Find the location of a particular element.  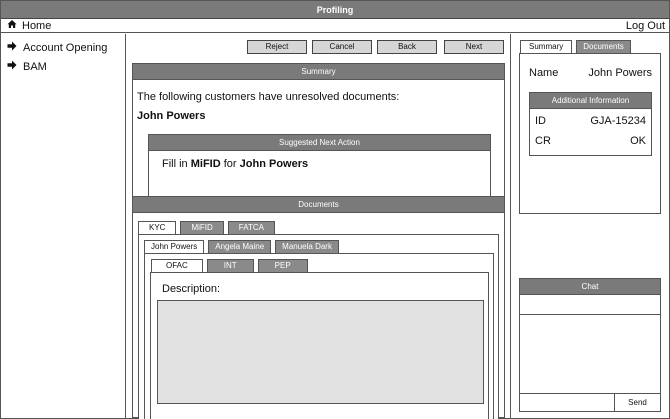

documents-header: Documents is located at coordinates (318, 205).